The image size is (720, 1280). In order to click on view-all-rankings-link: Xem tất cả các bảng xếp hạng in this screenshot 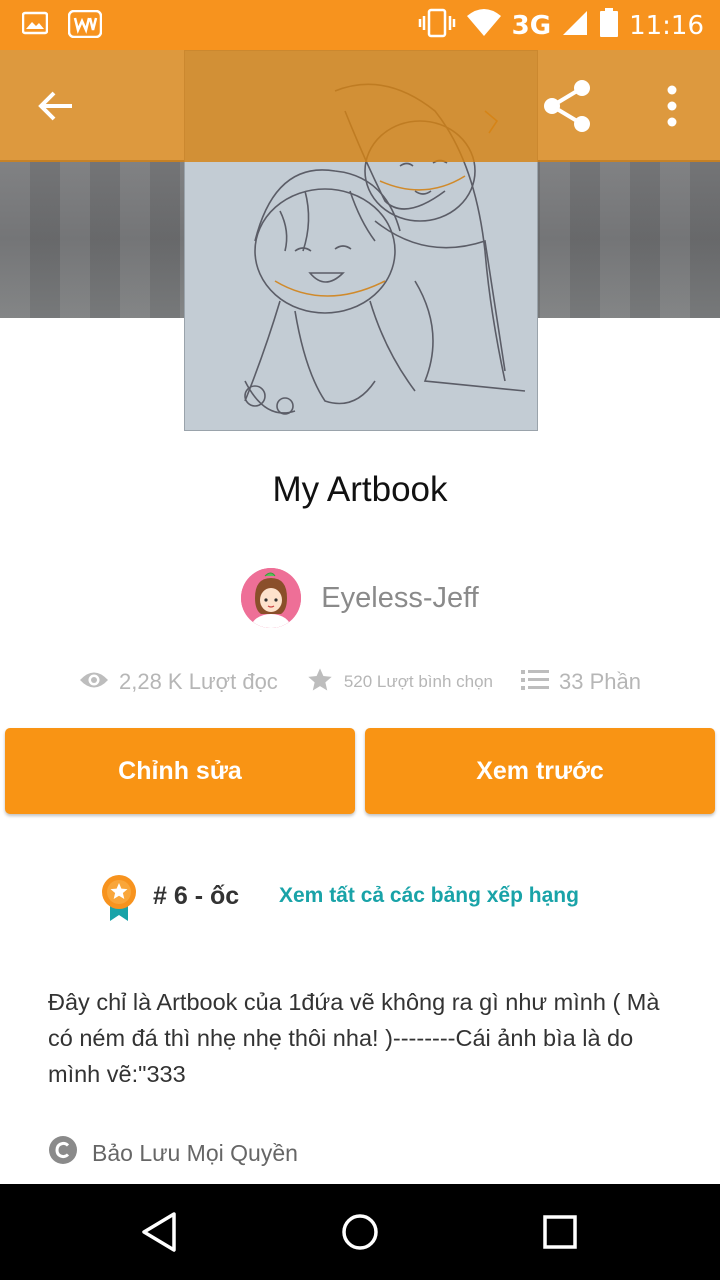, I will do `click(429, 896)`.